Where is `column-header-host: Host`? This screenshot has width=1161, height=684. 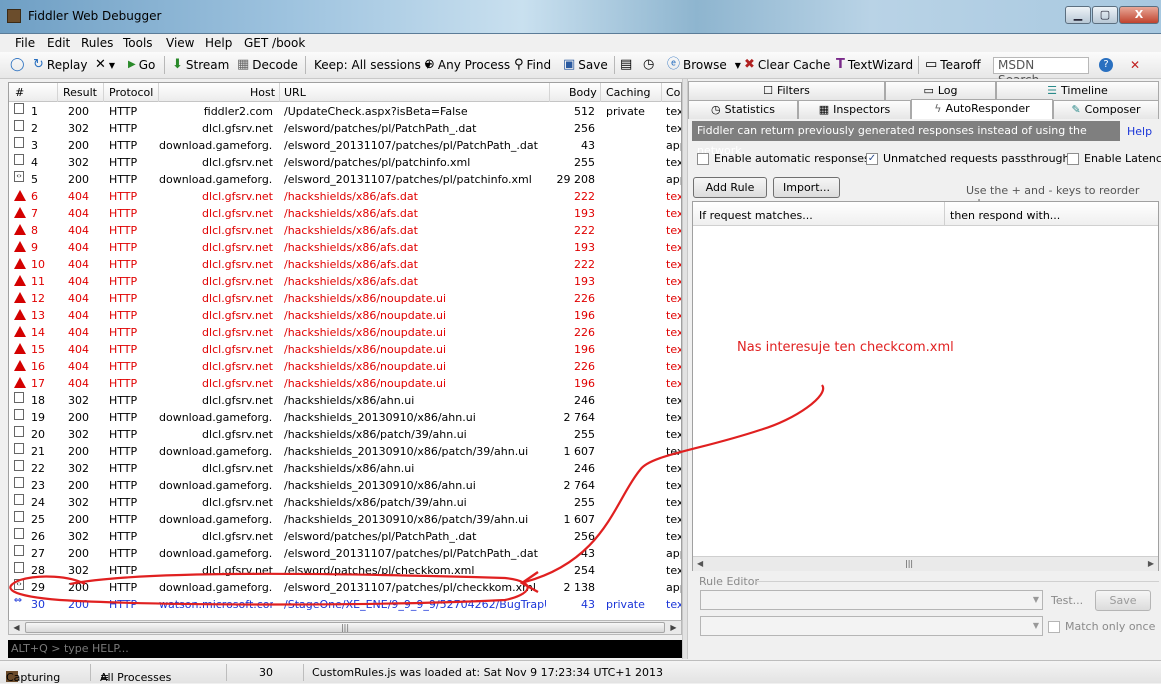
column-header-host: Host is located at coordinates (262, 92).